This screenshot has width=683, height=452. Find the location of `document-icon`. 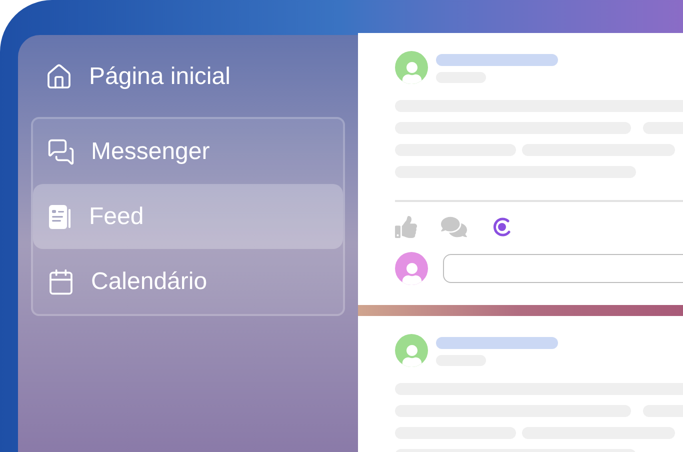

document-icon is located at coordinates (60, 217).